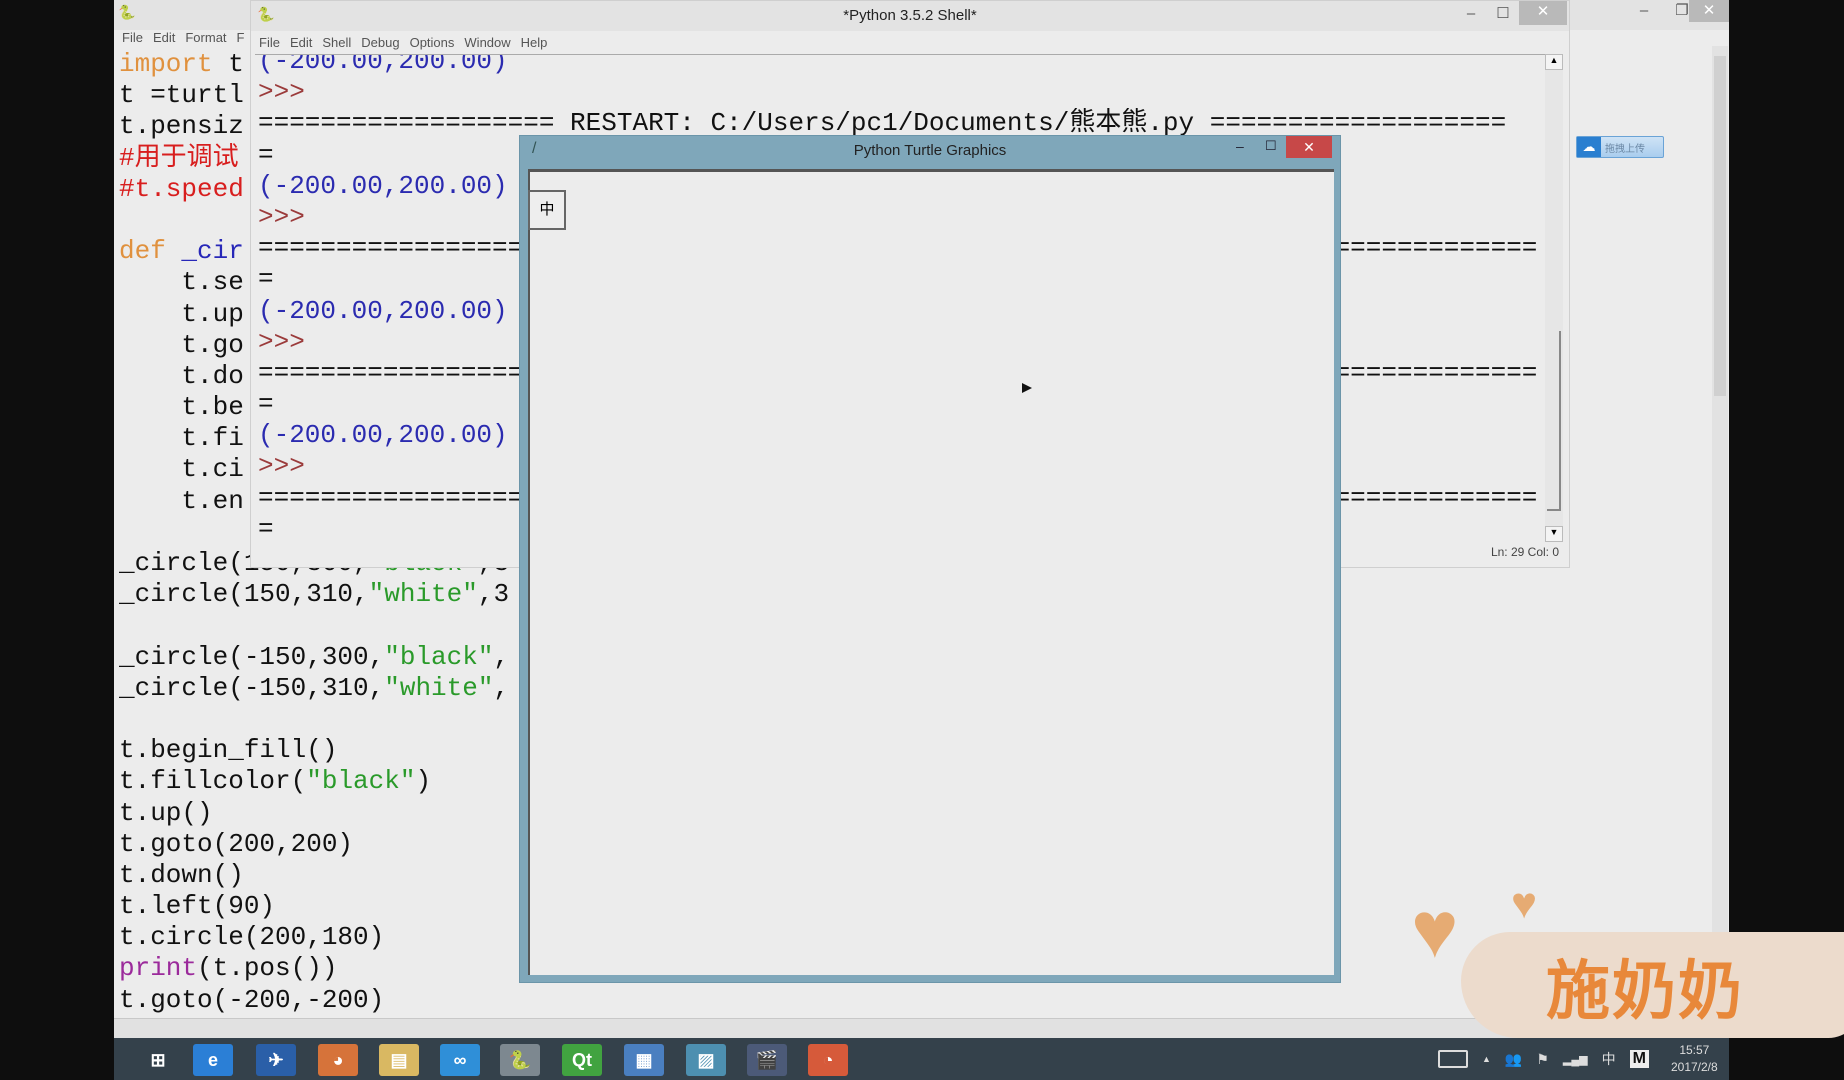  I want to click on shell-line: (-200.00,200.00), so click(383, 65).